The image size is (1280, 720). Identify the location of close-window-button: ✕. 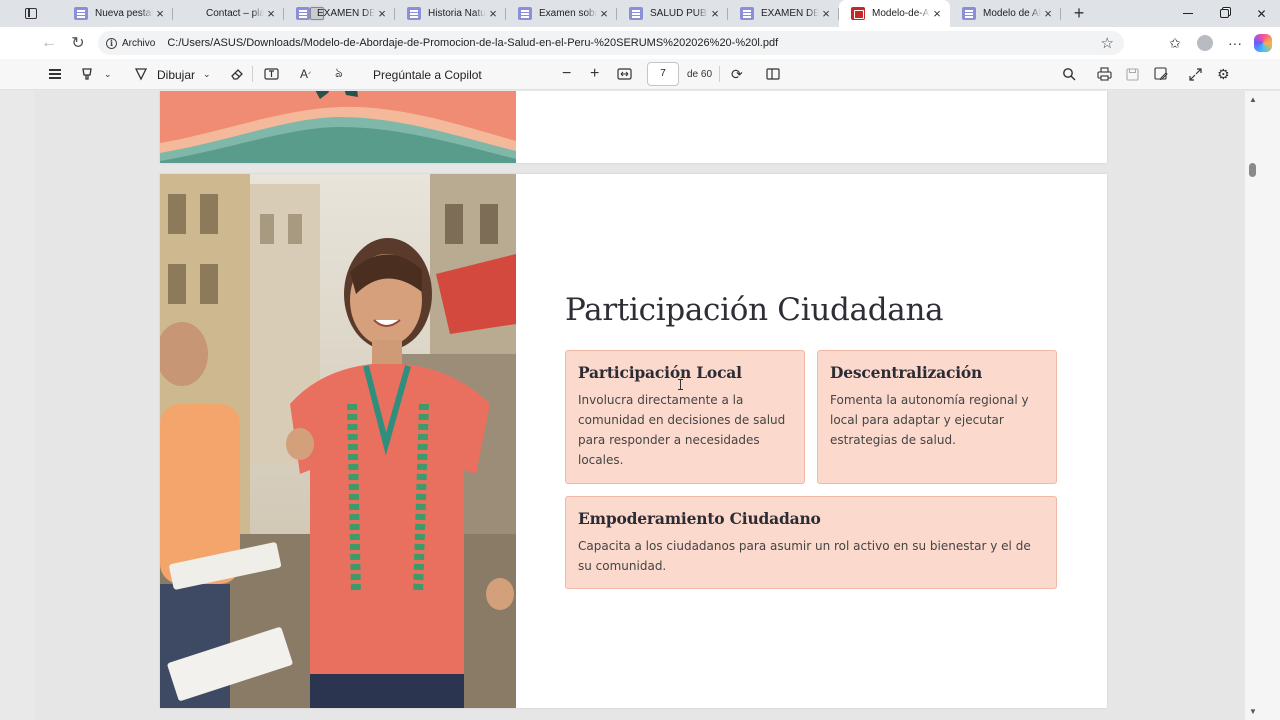
(1261, 13).